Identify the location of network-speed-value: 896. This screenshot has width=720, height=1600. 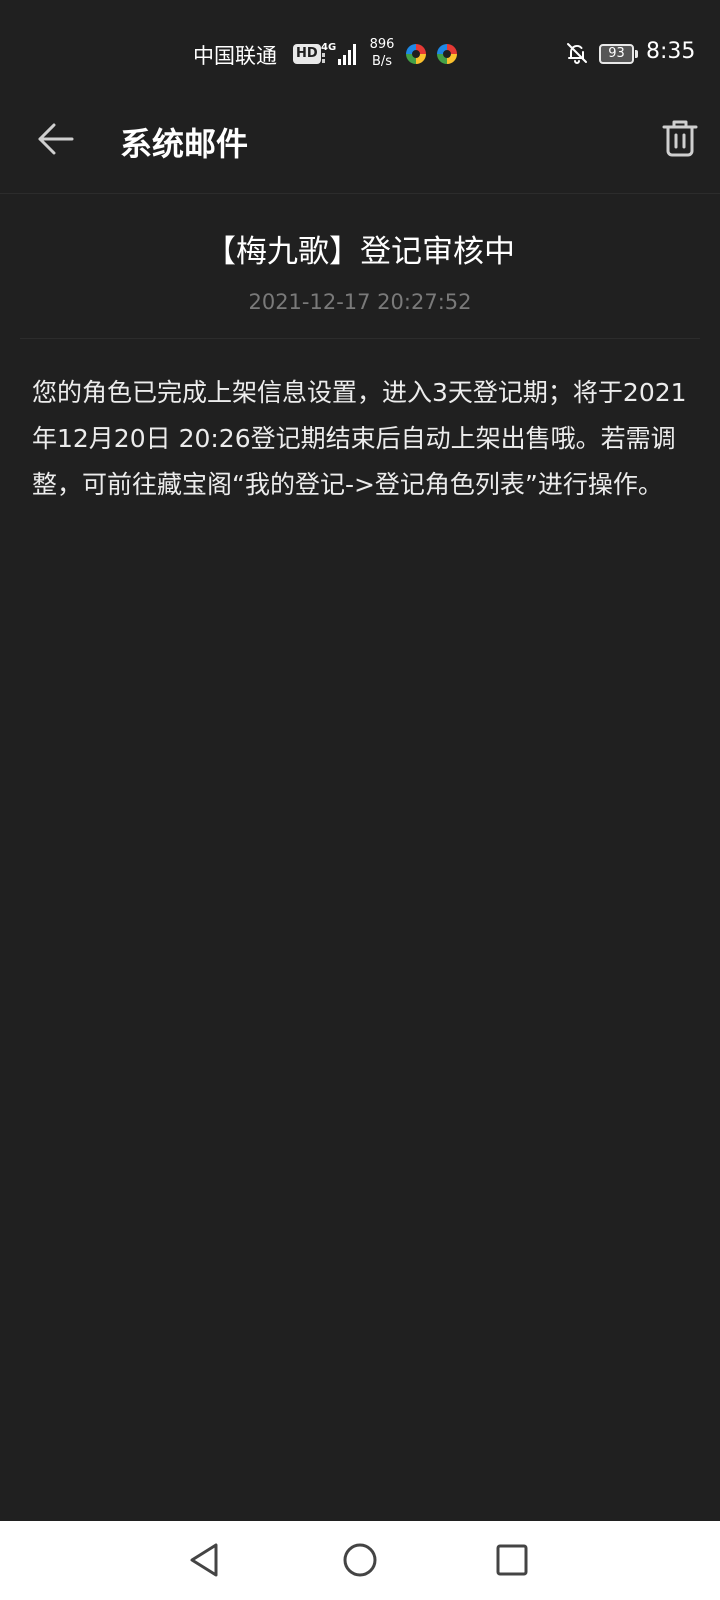
(382, 44).